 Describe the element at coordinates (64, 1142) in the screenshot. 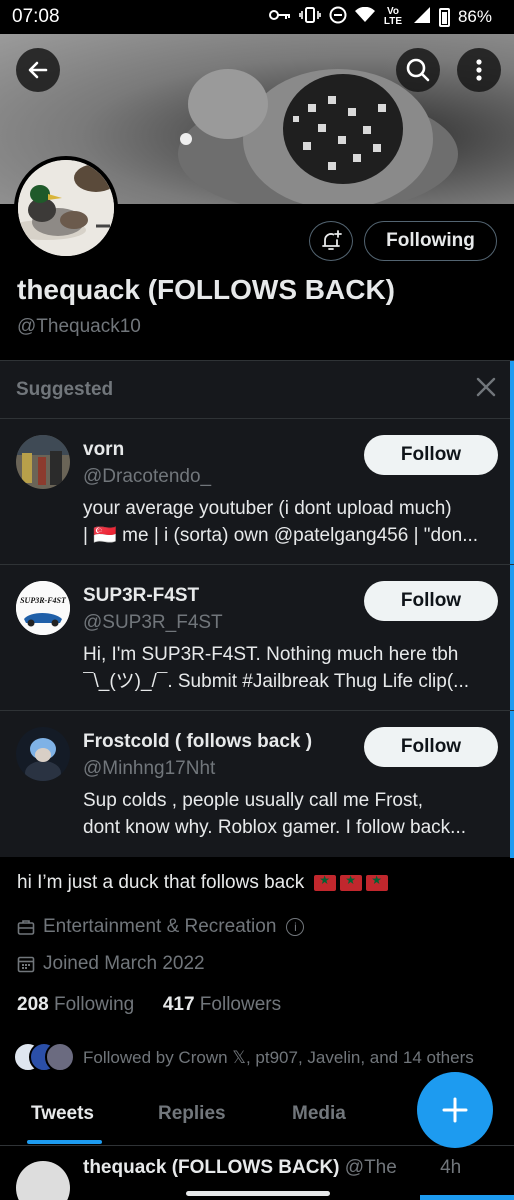

I see `active-tab-indicator` at that location.